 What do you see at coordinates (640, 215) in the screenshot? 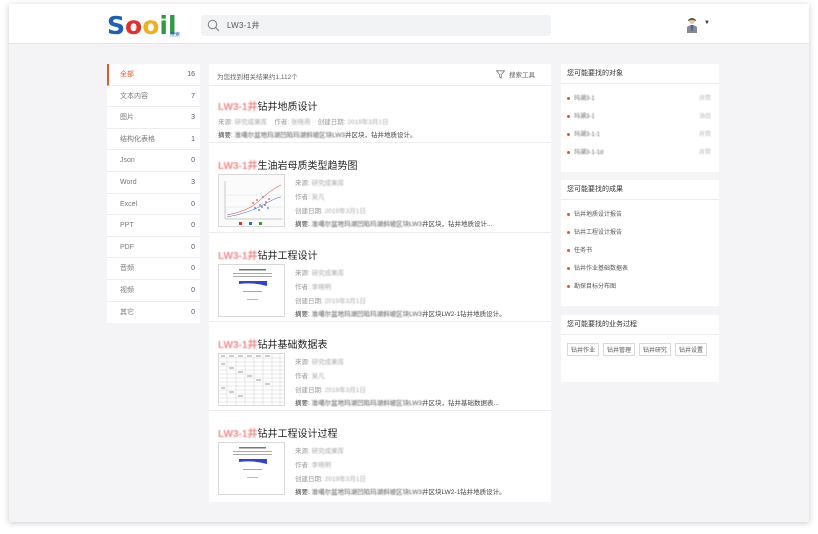
I see `result-suggestion: 钻井地质设计报告` at bounding box center [640, 215].